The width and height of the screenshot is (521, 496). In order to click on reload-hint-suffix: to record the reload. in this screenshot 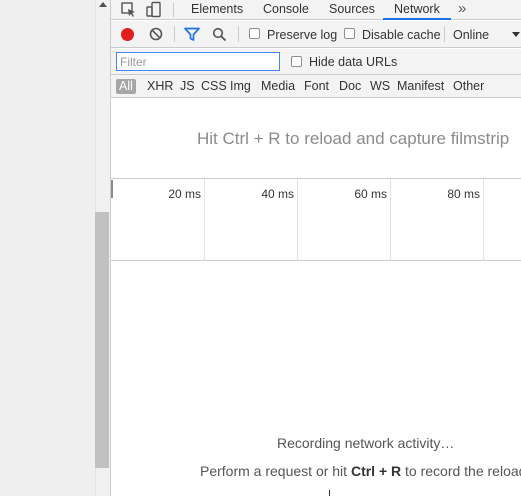, I will do `click(461, 471)`.